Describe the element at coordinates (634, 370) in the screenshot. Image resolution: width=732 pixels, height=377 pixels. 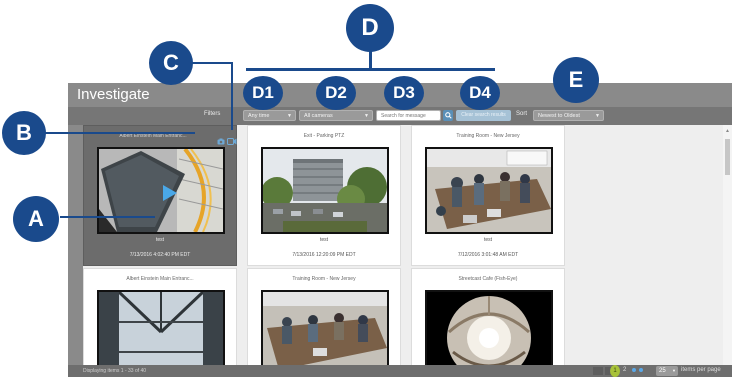
I see `next-page-button` at that location.